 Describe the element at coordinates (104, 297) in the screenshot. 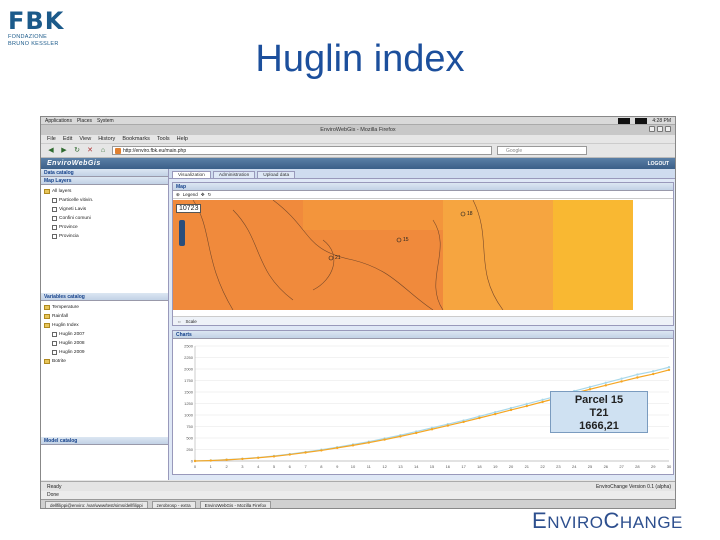

I see `variables-catalog-header: Variables catalog` at that location.